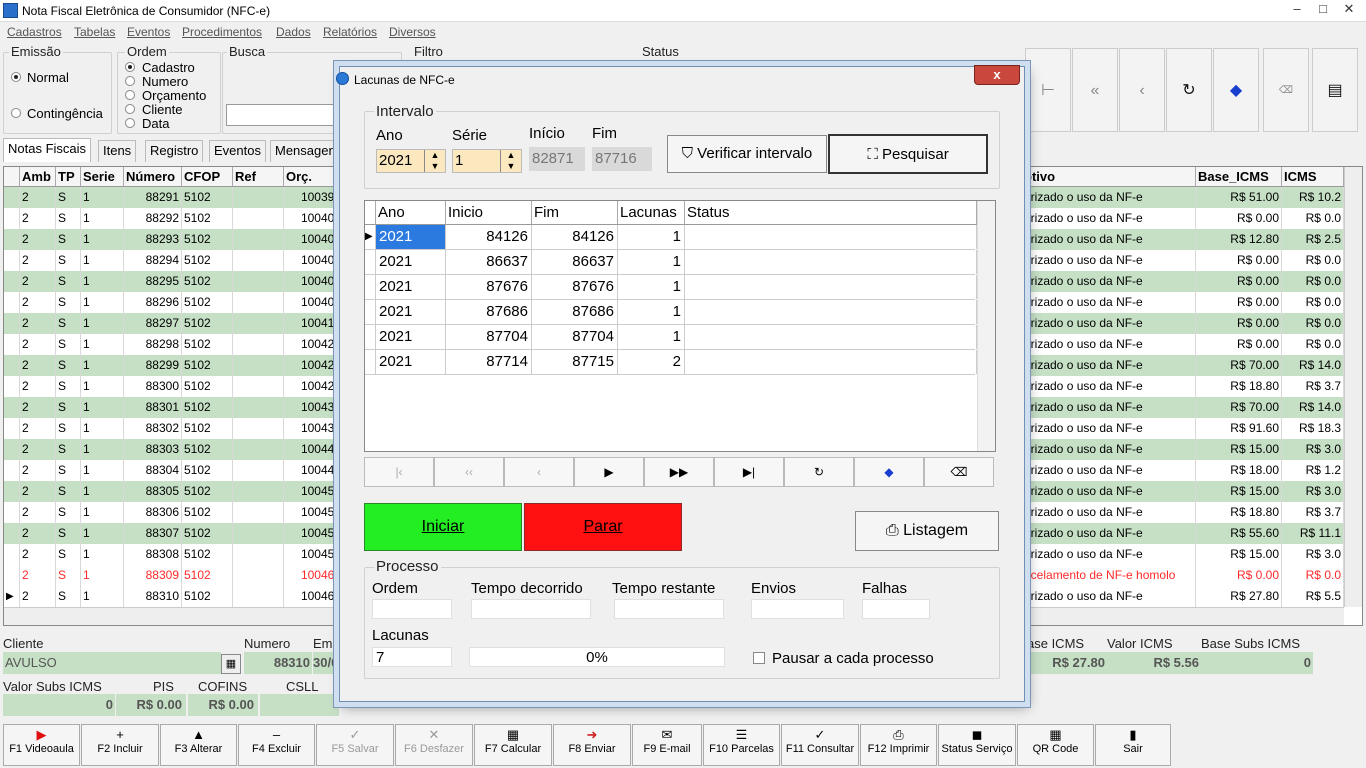 The image size is (1366, 768). What do you see at coordinates (222, 32) in the screenshot?
I see `menu-procedimentos: Procedimentos` at bounding box center [222, 32].